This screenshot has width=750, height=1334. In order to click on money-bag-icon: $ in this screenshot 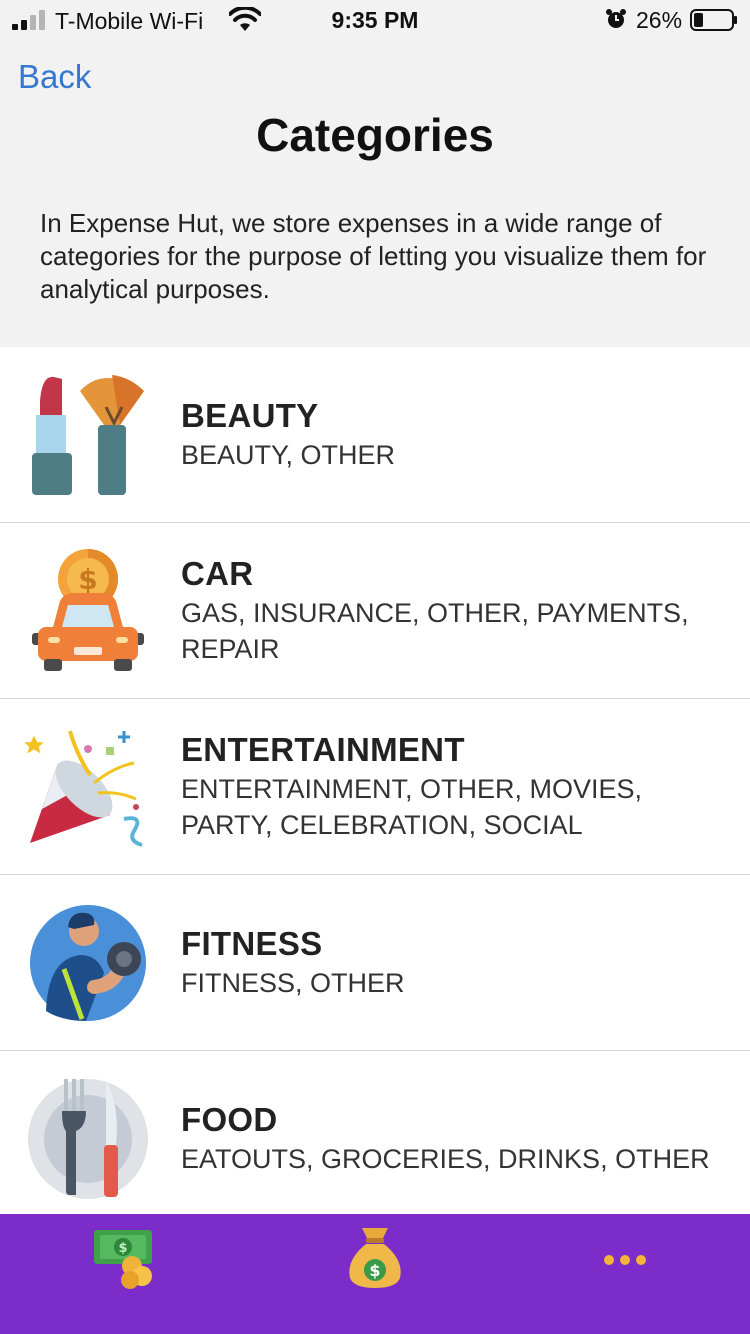, I will do `click(375, 1257)`.